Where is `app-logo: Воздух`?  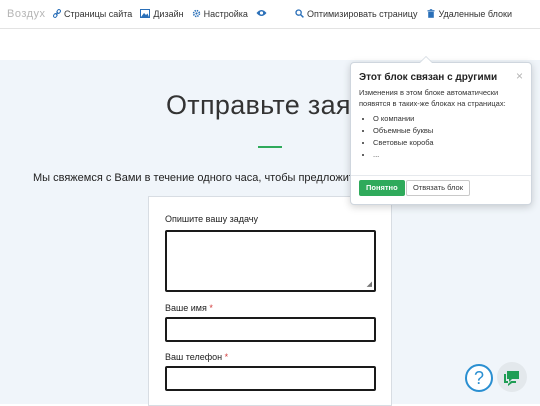
app-logo: Воздух is located at coordinates (26, 14).